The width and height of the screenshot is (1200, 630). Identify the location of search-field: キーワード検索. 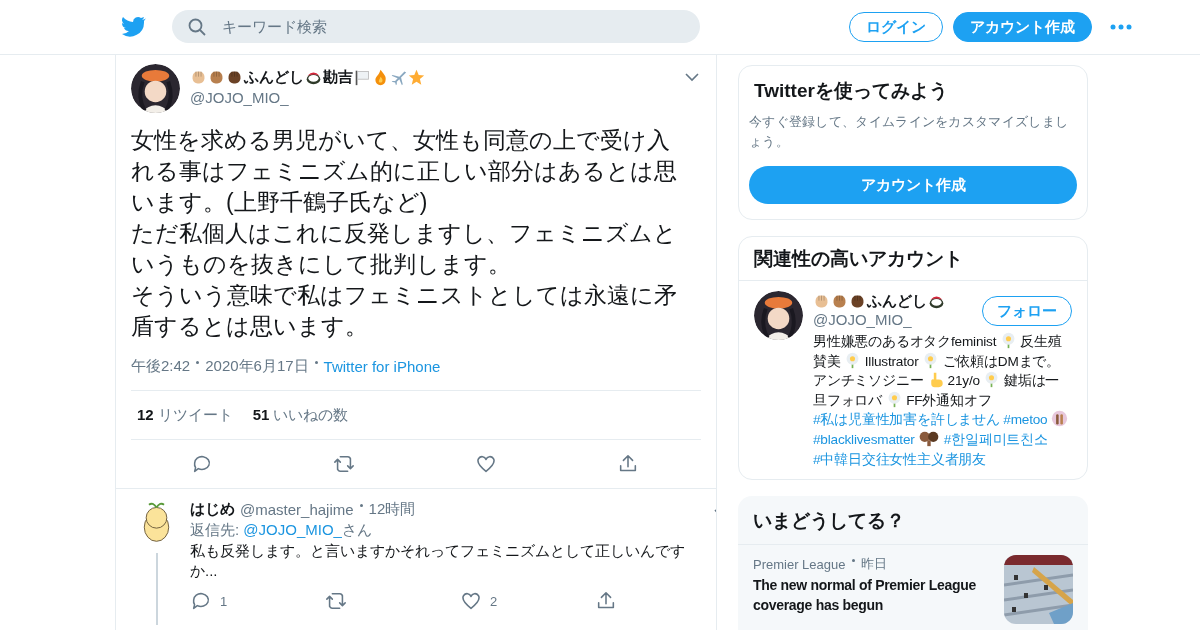
(436, 26).